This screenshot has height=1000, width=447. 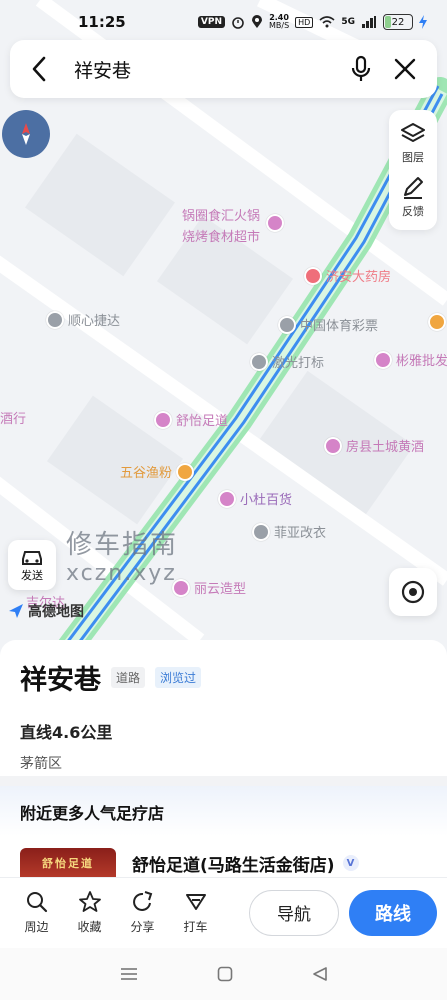 What do you see at coordinates (413, 143) in the screenshot?
I see `layers-button: 图层` at bounding box center [413, 143].